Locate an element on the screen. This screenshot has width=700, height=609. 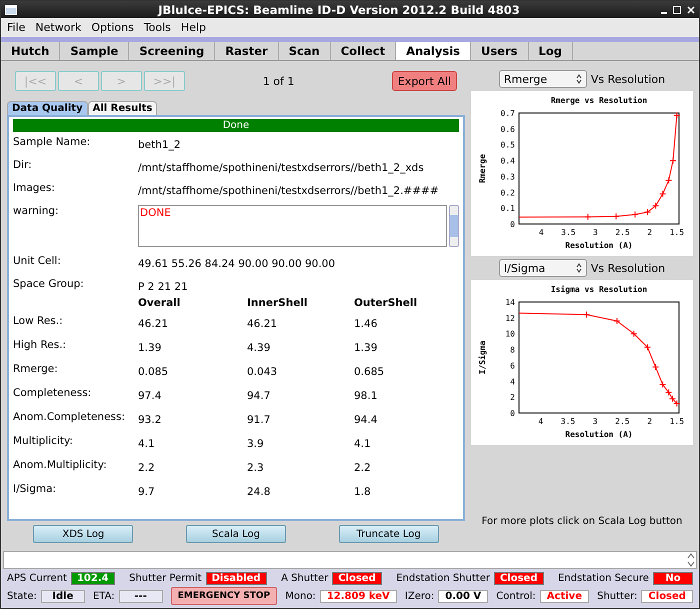
warning-text-area: DONE is located at coordinates (292, 226).